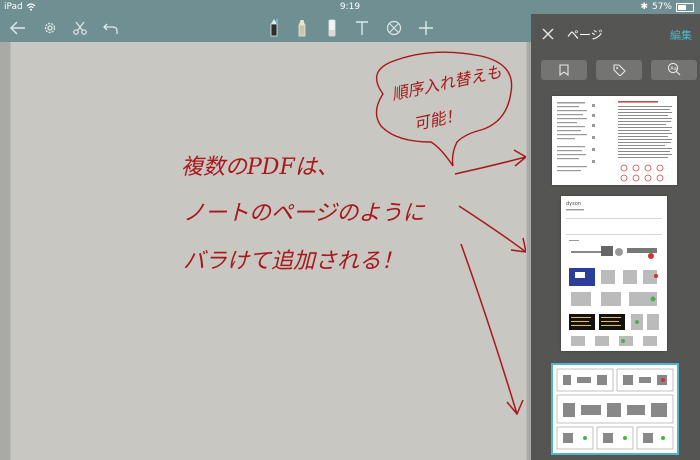 The image size is (700, 460). Describe the element at coordinates (332, 28) in the screenshot. I see `eraser-icon` at that location.